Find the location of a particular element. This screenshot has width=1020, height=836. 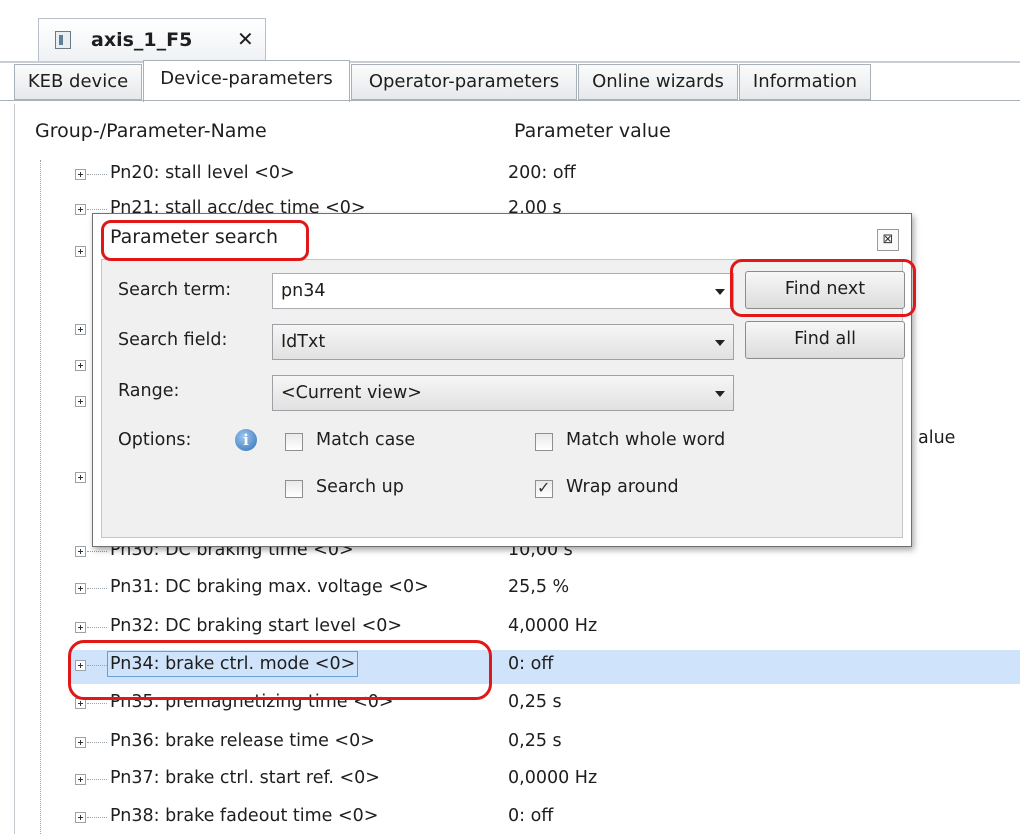

find-all-button: Find all is located at coordinates (825, 340).